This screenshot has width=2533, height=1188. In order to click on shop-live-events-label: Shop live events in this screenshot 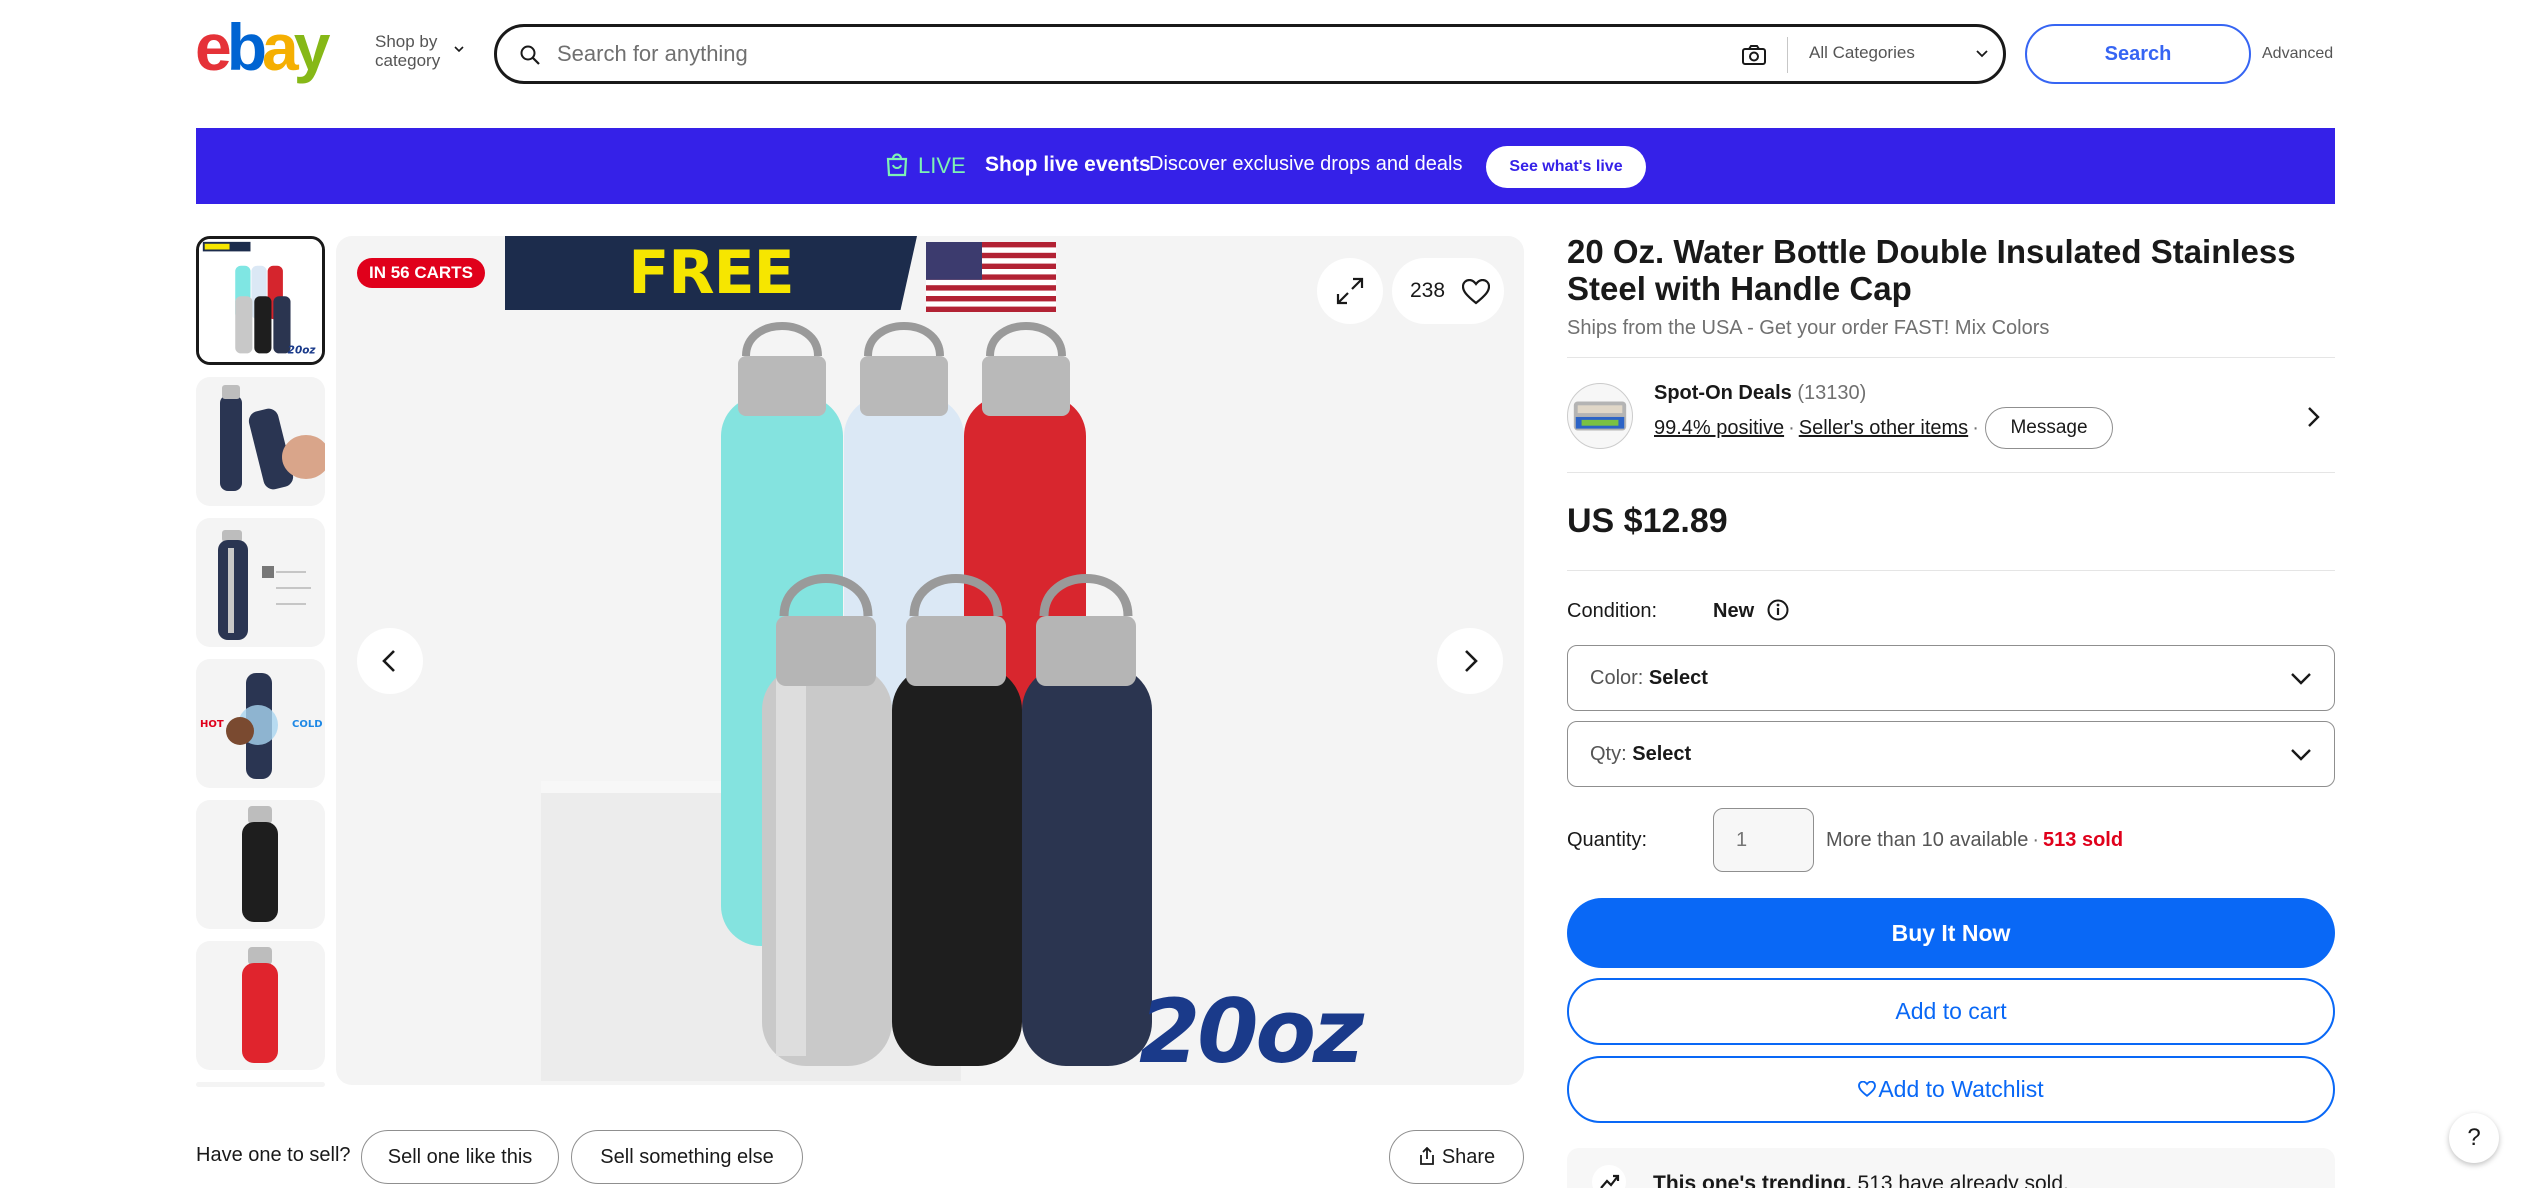, I will do `click(1068, 164)`.